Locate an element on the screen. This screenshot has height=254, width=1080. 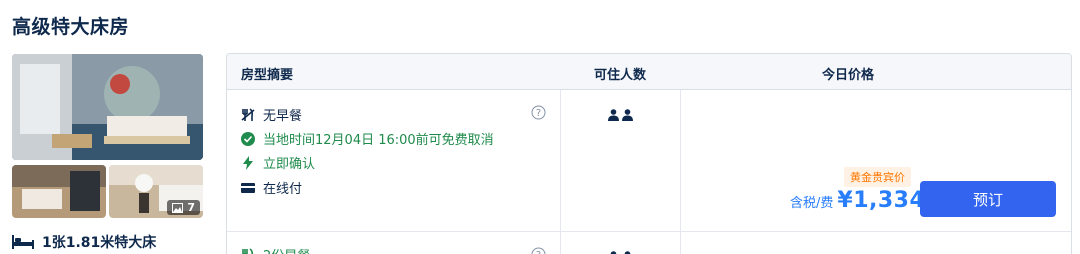
gold-vip-price-tag: 黄金贵宾价 is located at coordinates (877, 177).